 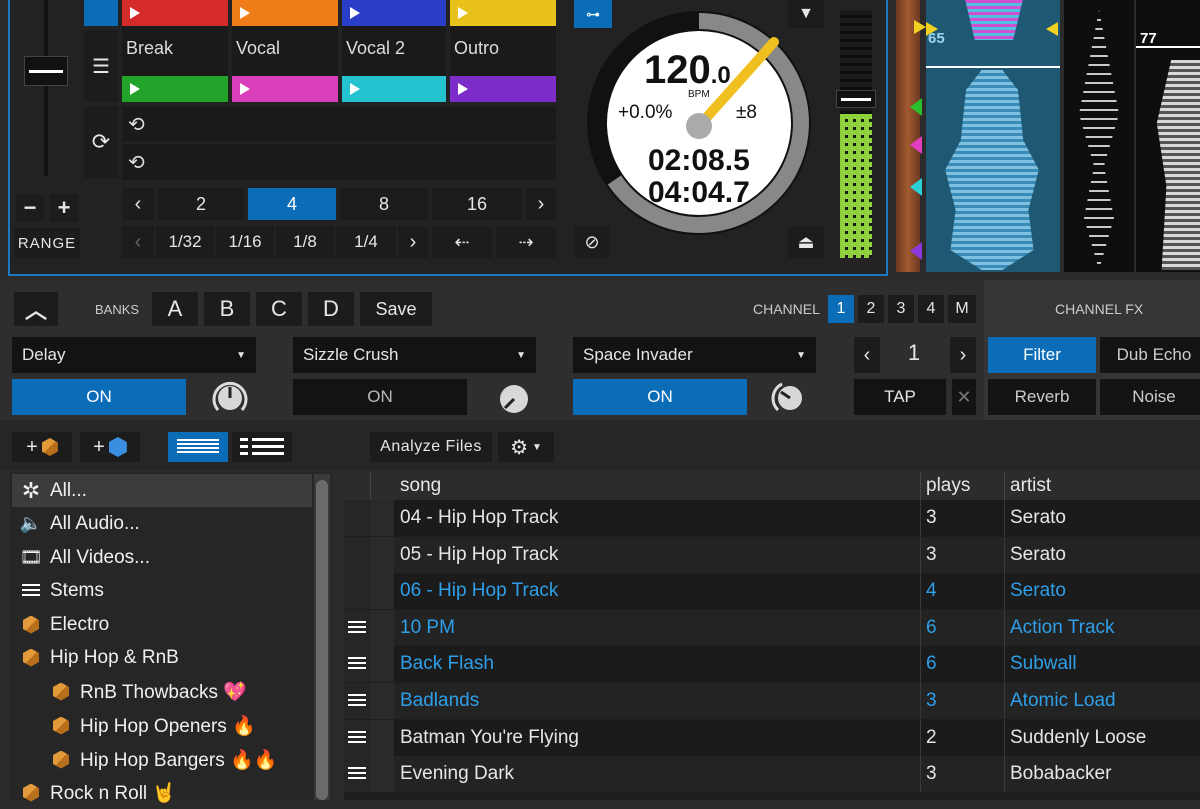 What do you see at coordinates (162, 759) in the screenshot?
I see `sidebar-item-hip-hop-bangers: Hip Hop Bangers 🔥🔥` at bounding box center [162, 759].